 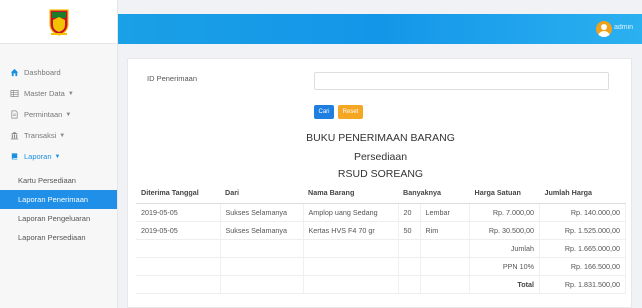 What do you see at coordinates (44, 93) in the screenshot?
I see `sidebar-item-label: Master Data` at bounding box center [44, 93].